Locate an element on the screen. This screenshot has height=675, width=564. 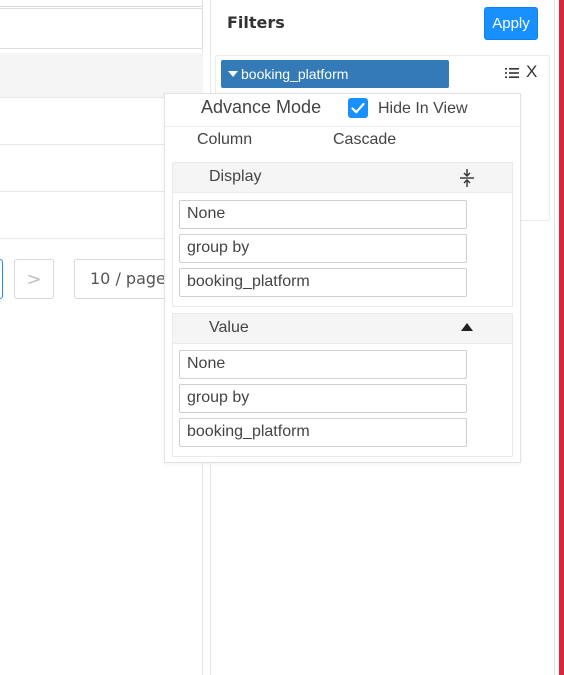
tab-column: Column is located at coordinates (224, 140).